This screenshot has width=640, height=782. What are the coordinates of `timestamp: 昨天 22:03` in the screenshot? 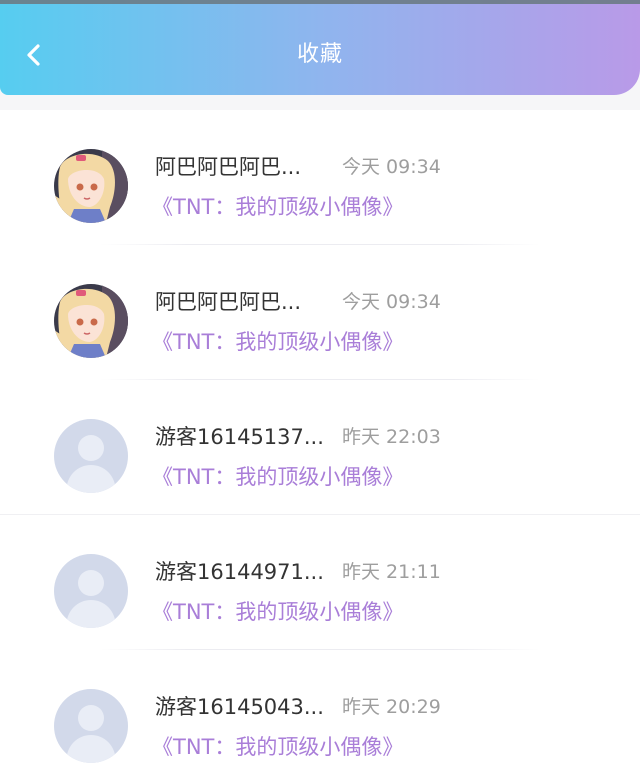 It's located at (391, 437).